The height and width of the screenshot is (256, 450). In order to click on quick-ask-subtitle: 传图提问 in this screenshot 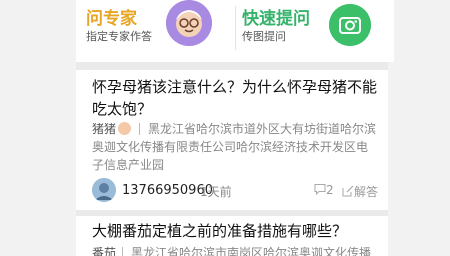, I will do `click(264, 36)`.